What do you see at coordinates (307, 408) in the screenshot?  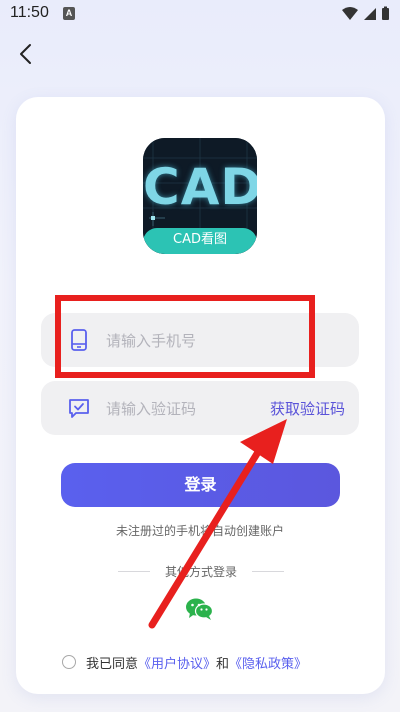 I see `get-code-button: 获取验证码` at bounding box center [307, 408].